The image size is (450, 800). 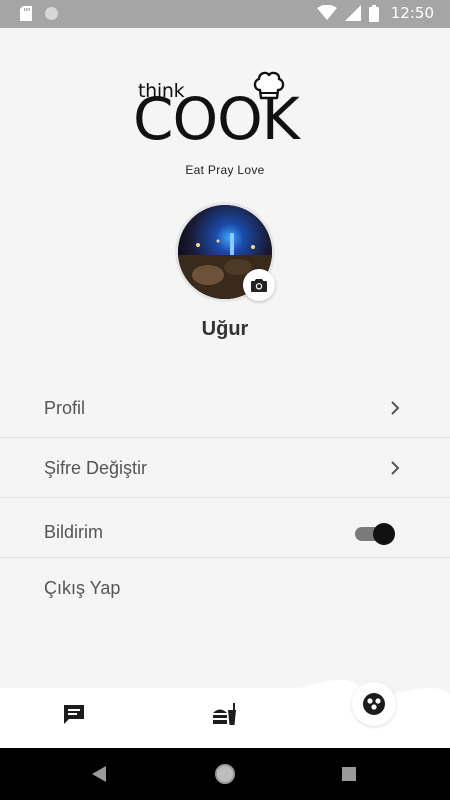 What do you see at coordinates (51, 13) in the screenshot?
I see `notification-dot-icon` at bounding box center [51, 13].